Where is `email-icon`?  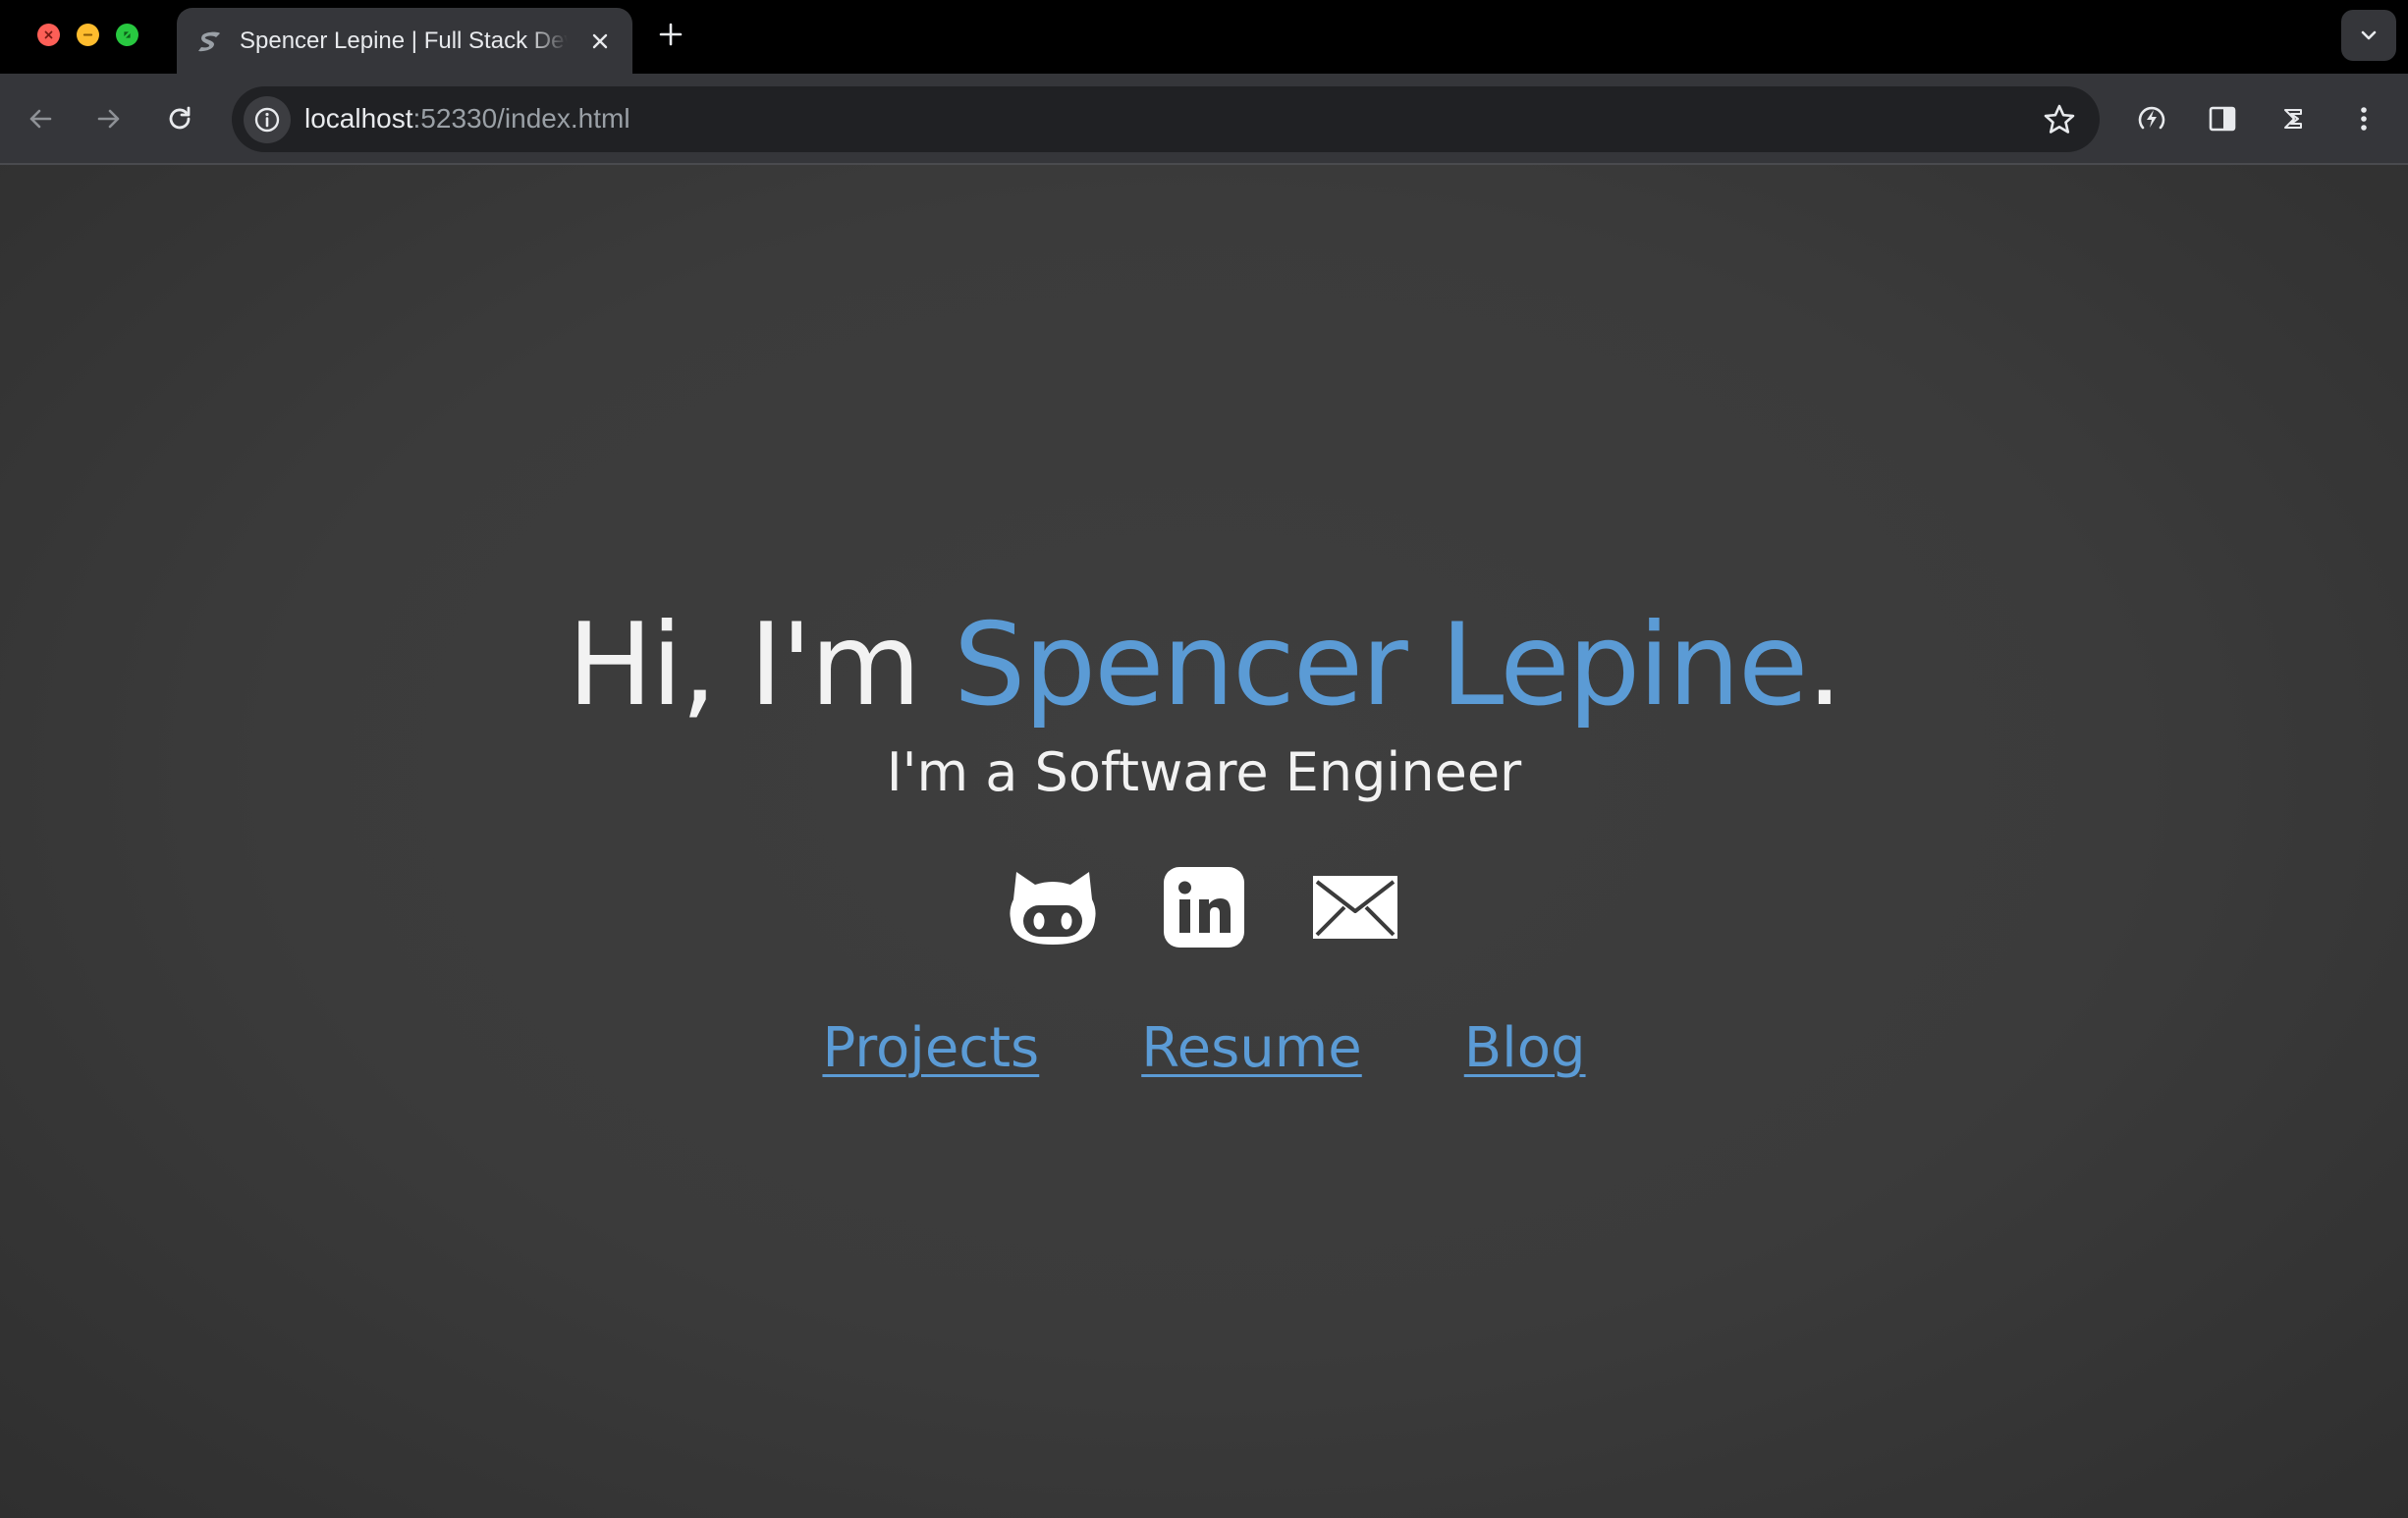 email-icon is located at coordinates (1355, 907).